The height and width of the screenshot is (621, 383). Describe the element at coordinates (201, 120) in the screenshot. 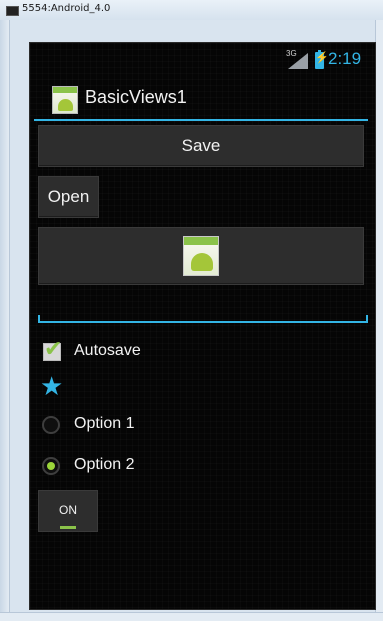

I see `action-bar-divider` at that location.